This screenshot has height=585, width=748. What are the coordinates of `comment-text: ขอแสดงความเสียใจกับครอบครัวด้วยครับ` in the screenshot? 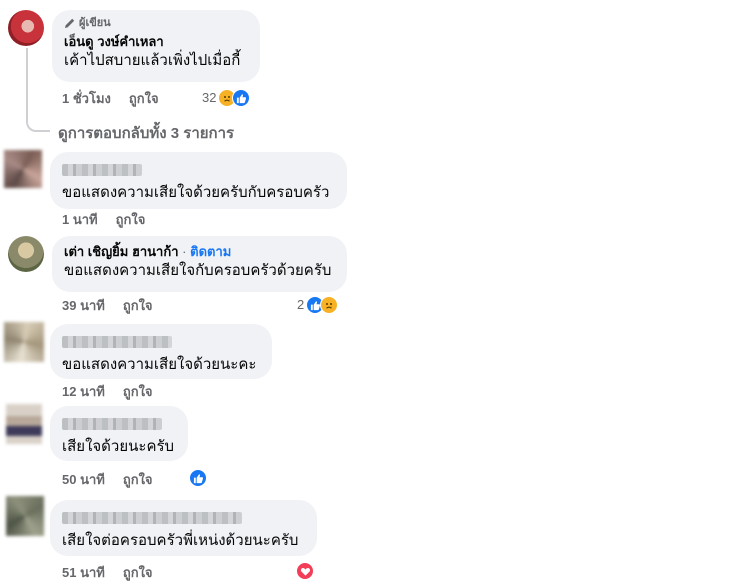 It's located at (198, 270).